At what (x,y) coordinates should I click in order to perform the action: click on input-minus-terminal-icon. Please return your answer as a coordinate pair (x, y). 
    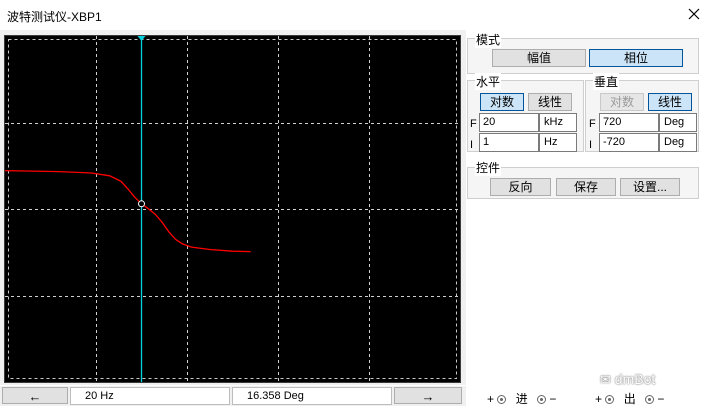
    Looking at the image, I should click on (542, 400).